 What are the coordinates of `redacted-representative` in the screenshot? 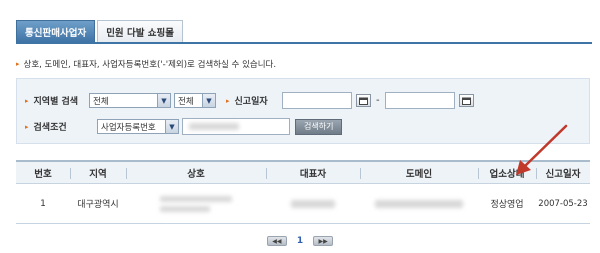 It's located at (313, 203).